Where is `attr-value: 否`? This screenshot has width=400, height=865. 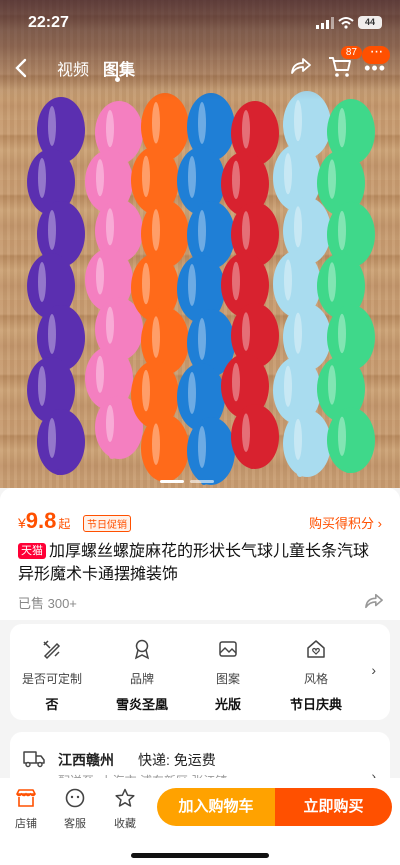
attr-value: 否 is located at coordinates (52, 704).